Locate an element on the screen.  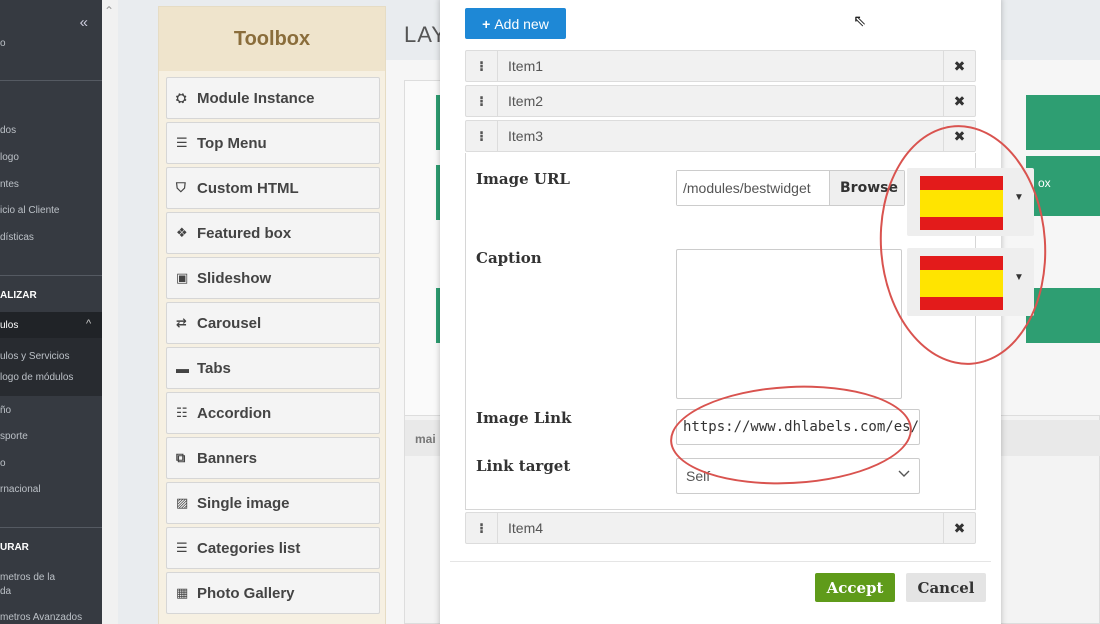
image-url-label: Image URL is located at coordinates (523, 179).